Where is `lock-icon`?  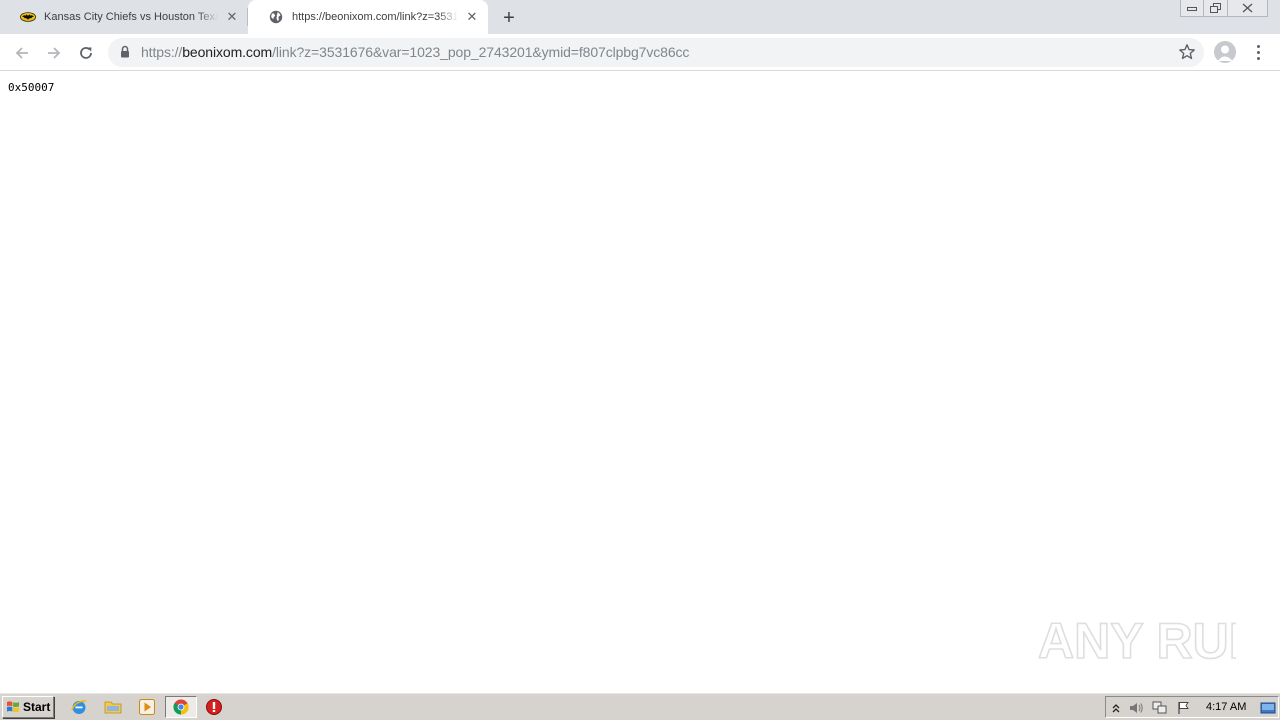
lock-icon is located at coordinates (125, 54).